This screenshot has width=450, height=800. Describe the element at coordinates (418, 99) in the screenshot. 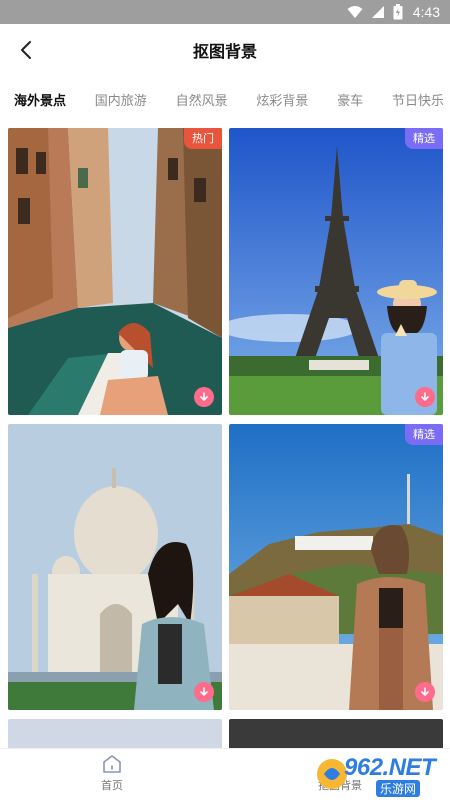

I see `tab-happy-holidays: 节日快乐` at that location.